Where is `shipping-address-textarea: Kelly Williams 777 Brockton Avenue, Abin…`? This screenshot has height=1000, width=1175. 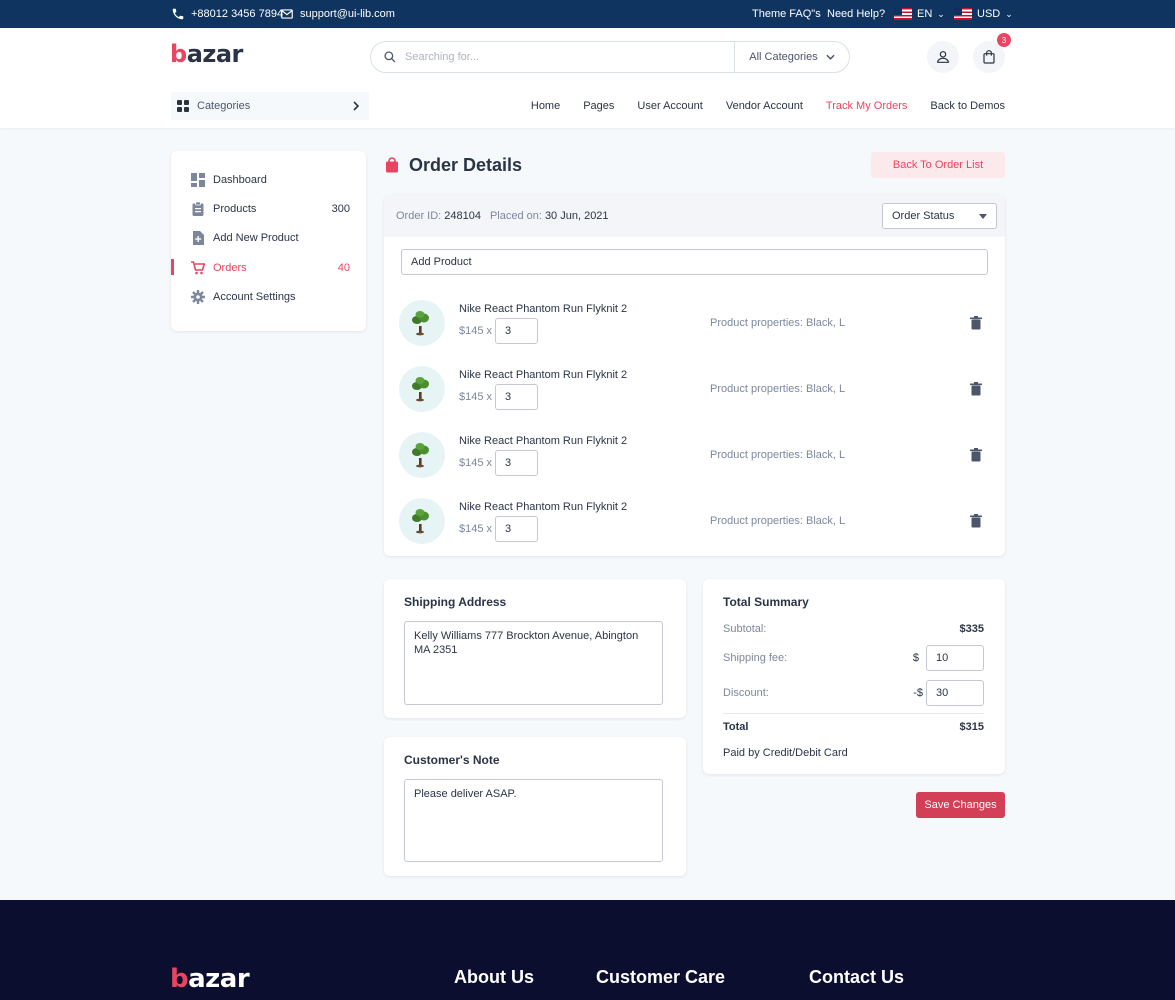
shipping-address-textarea: Kelly Williams 777 Brockton Avenue, Abin… is located at coordinates (533, 663).